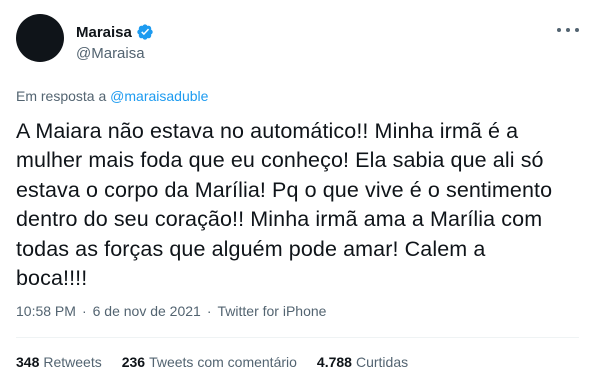 This screenshot has height=390, width=595. I want to click on tweet-text-line: boca!!!!, so click(52, 278).